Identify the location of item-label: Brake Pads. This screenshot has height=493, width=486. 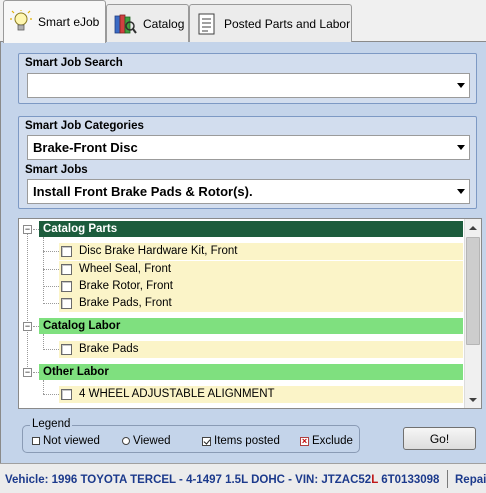
(109, 349).